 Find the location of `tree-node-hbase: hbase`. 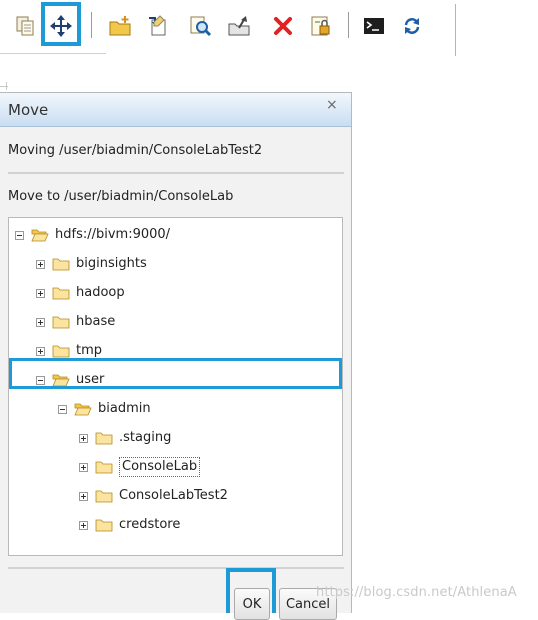

tree-node-hbase: hbase is located at coordinates (75, 322).